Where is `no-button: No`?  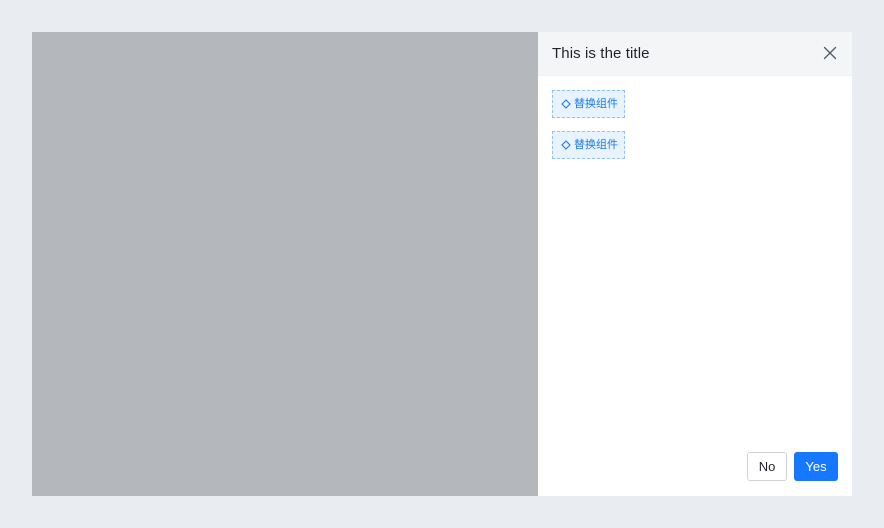 no-button: No is located at coordinates (767, 466).